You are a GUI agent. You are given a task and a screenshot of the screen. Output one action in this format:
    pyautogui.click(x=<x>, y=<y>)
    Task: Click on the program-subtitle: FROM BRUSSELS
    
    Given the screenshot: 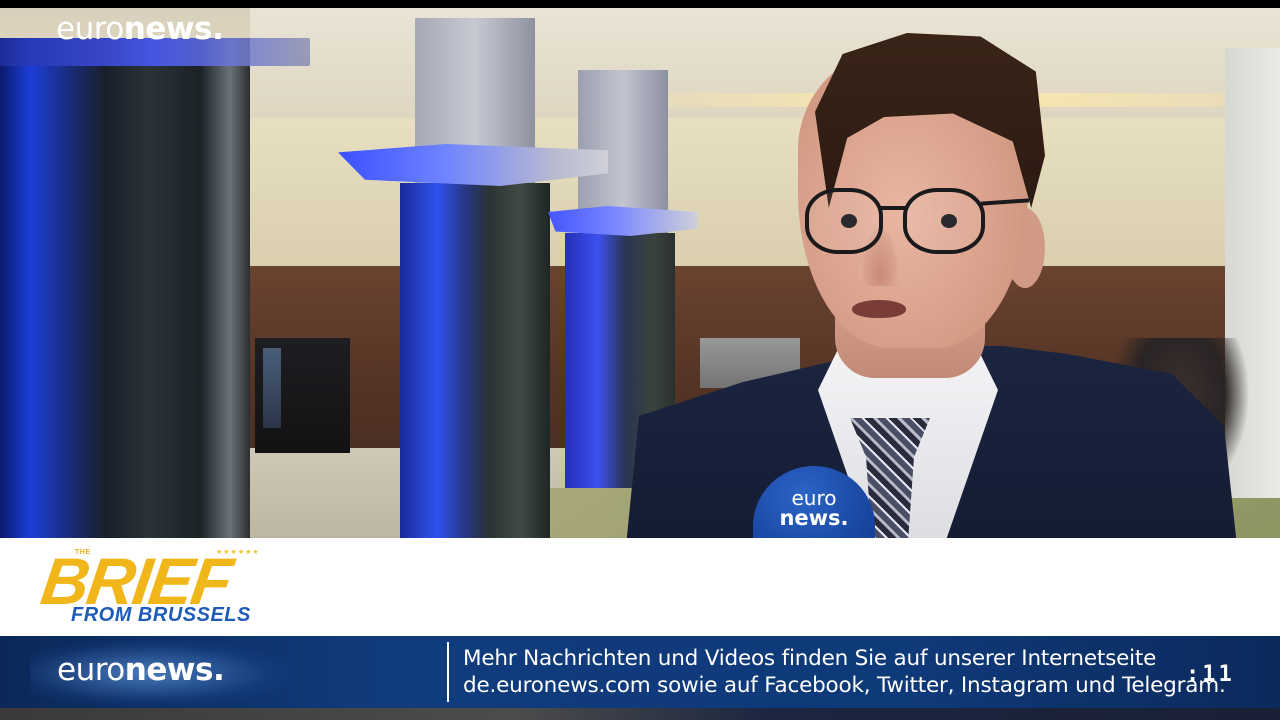 What is the action you would take?
    pyautogui.click(x=161, y=615)
    